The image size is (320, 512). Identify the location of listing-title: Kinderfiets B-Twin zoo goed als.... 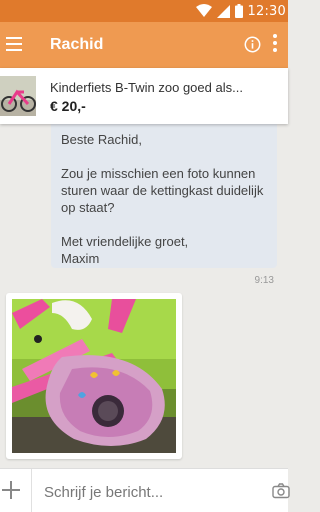
(146, 87).